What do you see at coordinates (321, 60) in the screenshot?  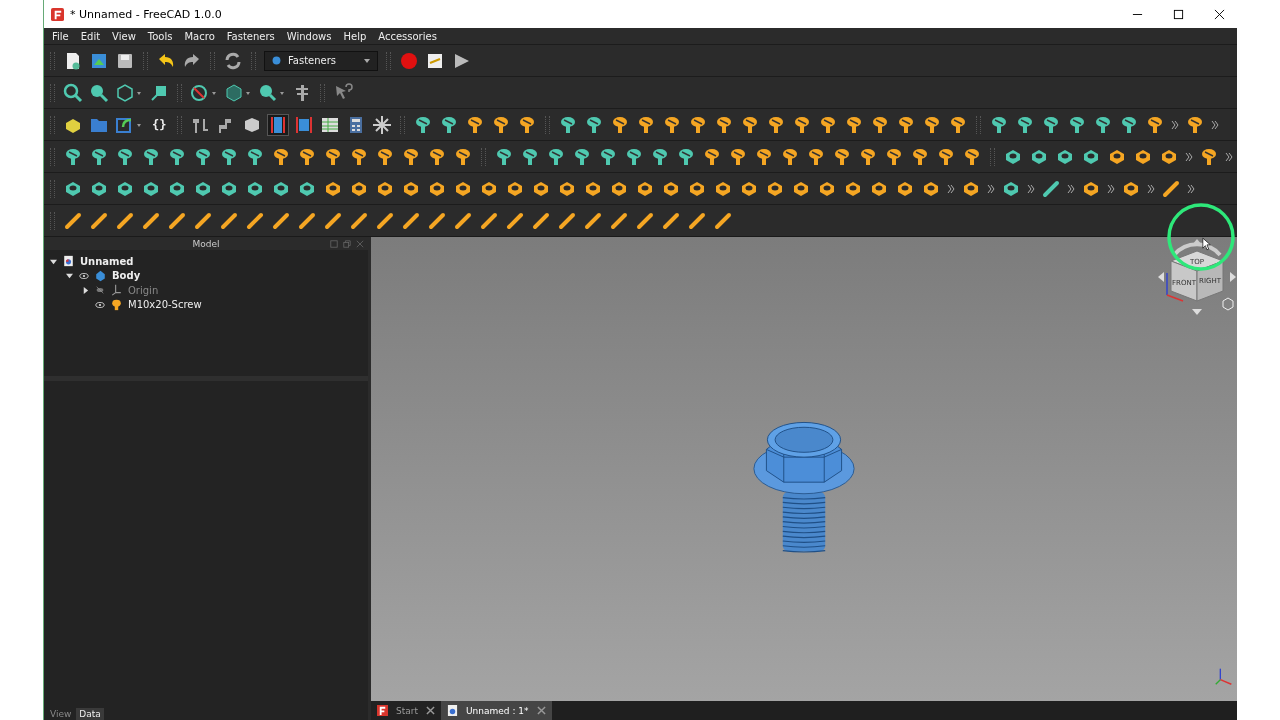 I see `workbench-dropdown: Fasteners` at bounding box center [321, 60].